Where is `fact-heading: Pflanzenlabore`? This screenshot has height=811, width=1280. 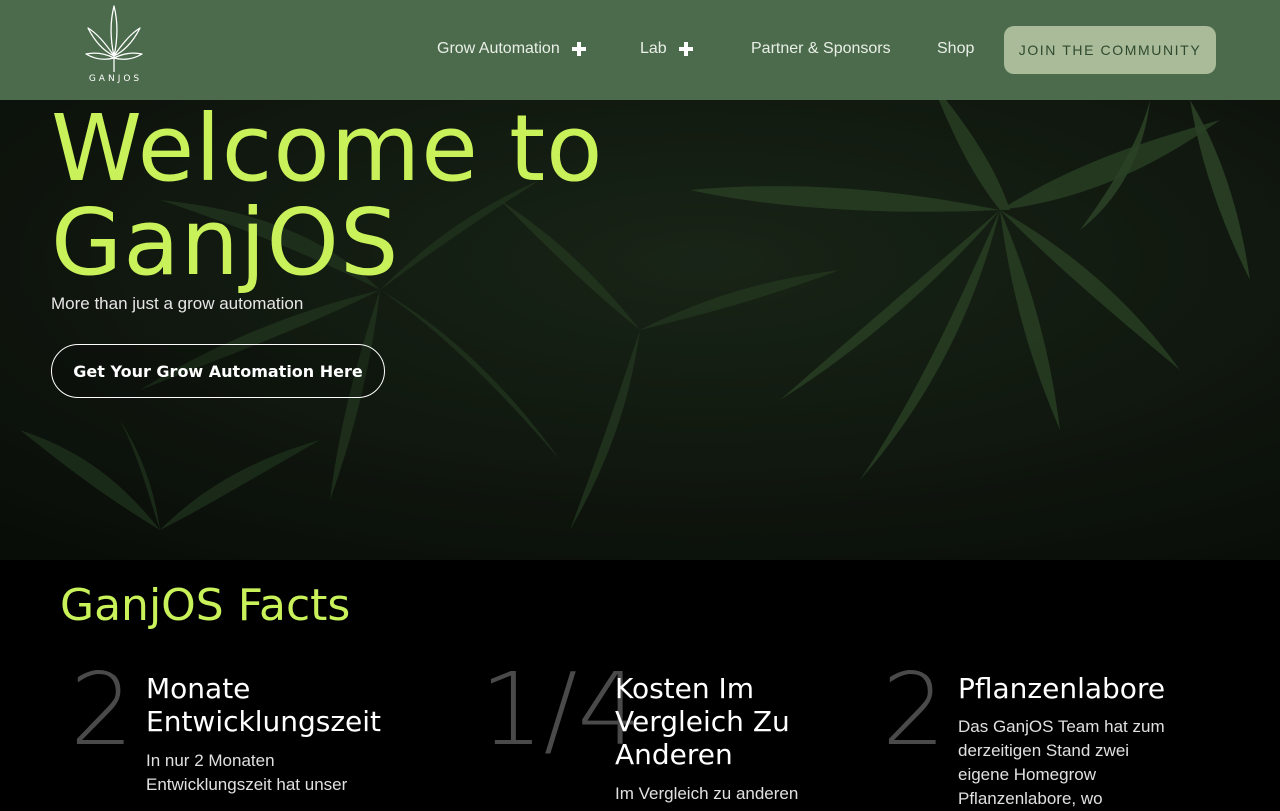 fact-heading: Pflanzenlabore is located at coordinates (1061, 688).